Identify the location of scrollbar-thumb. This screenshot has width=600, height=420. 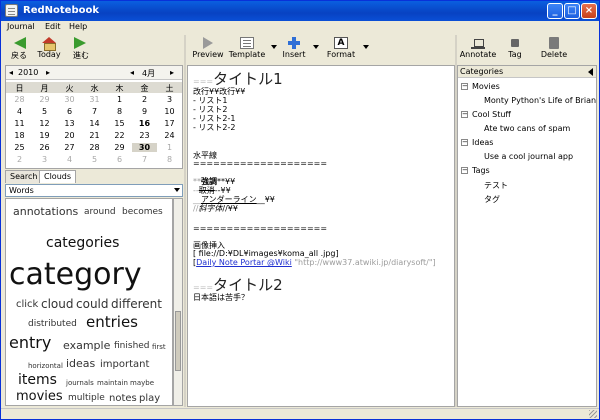
(178, 341).